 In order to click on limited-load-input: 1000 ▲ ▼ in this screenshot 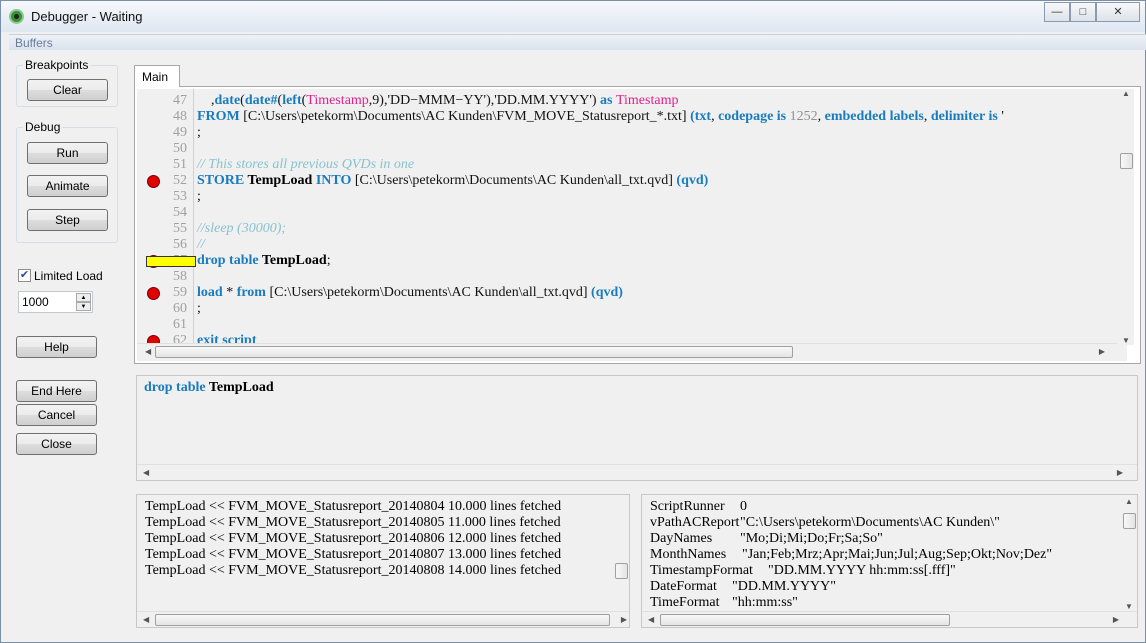, I will do `click(55, 302)`.